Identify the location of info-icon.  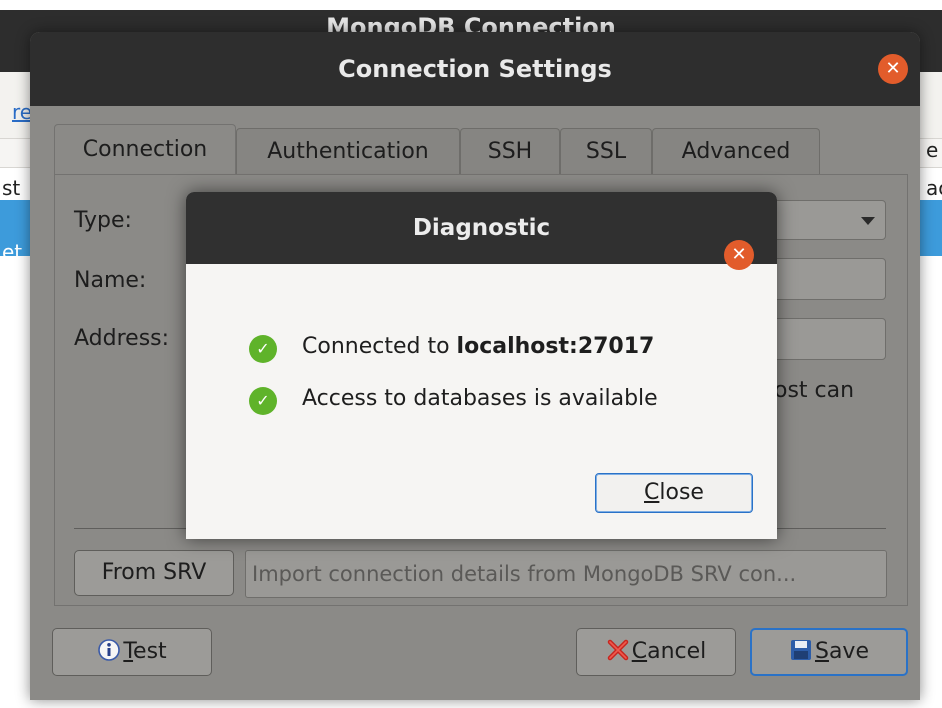
(109, 650).